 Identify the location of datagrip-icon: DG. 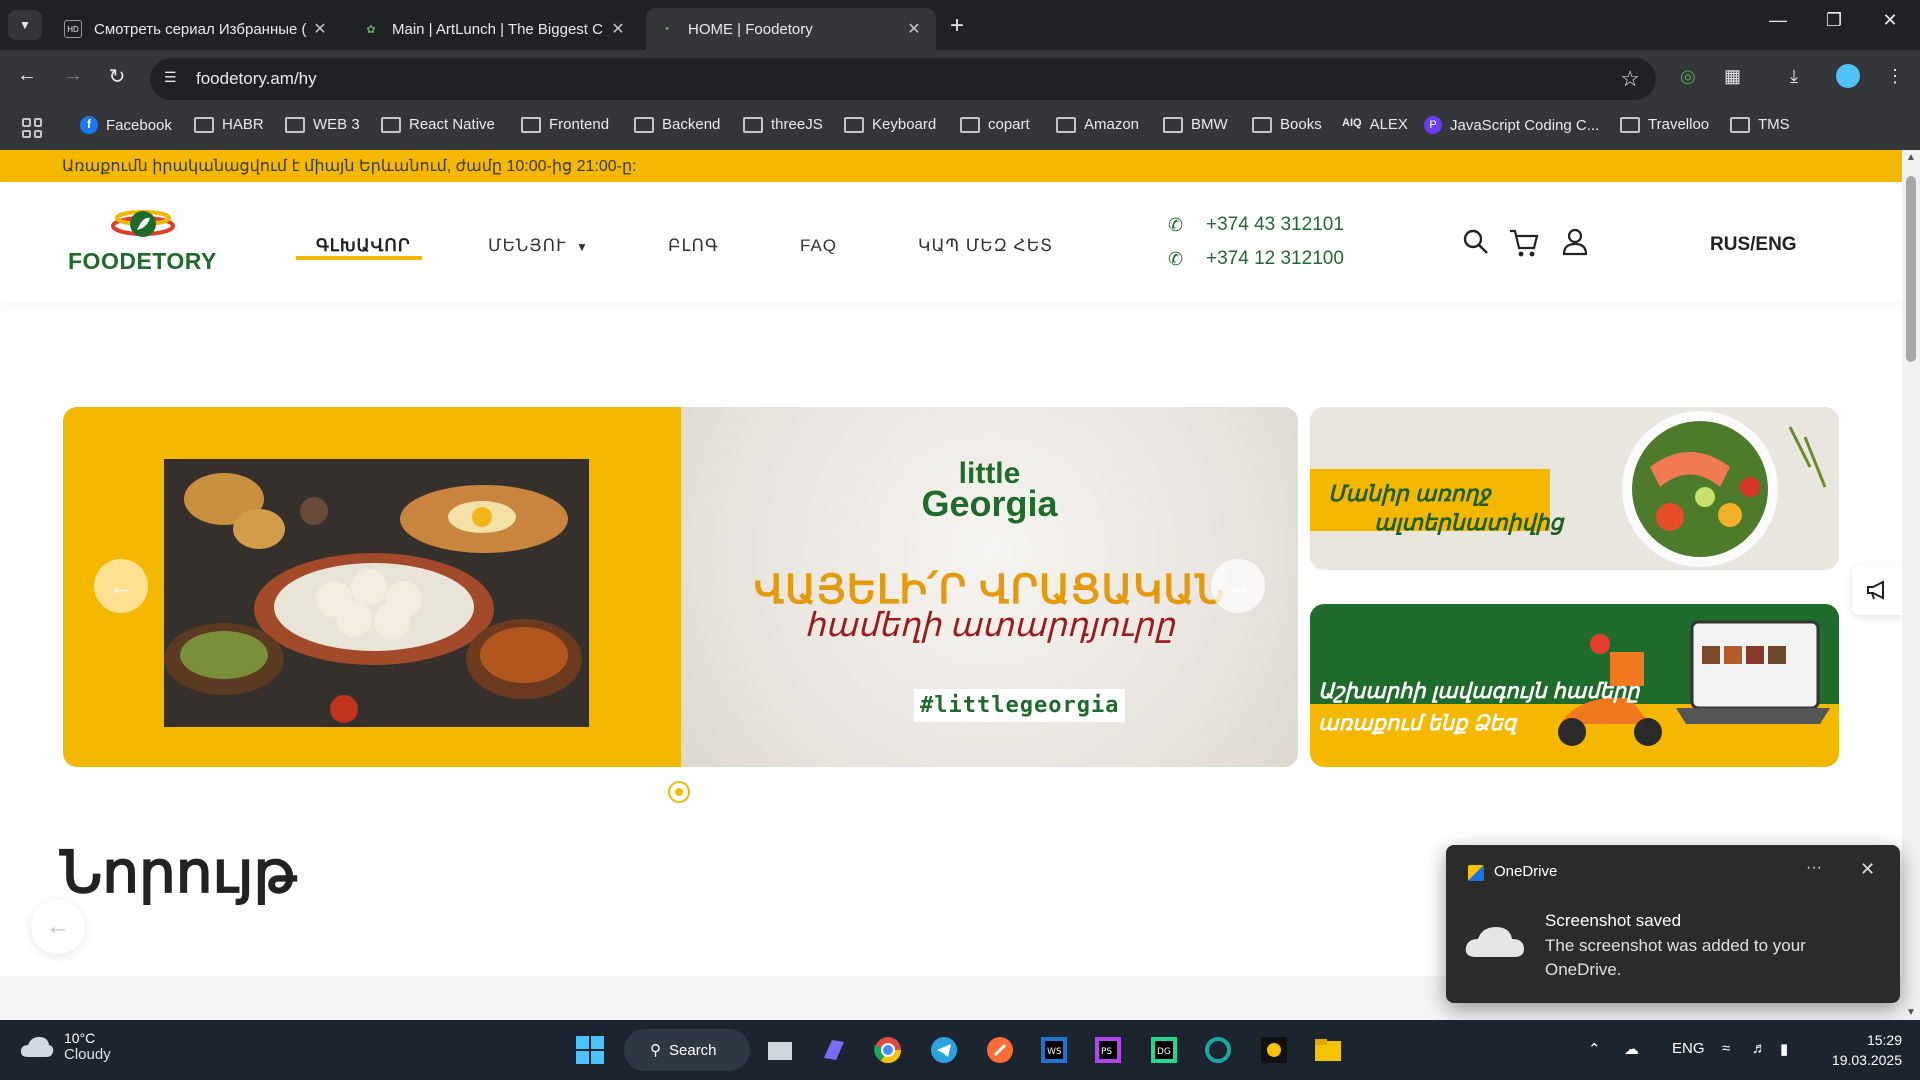
(1164, 1050).